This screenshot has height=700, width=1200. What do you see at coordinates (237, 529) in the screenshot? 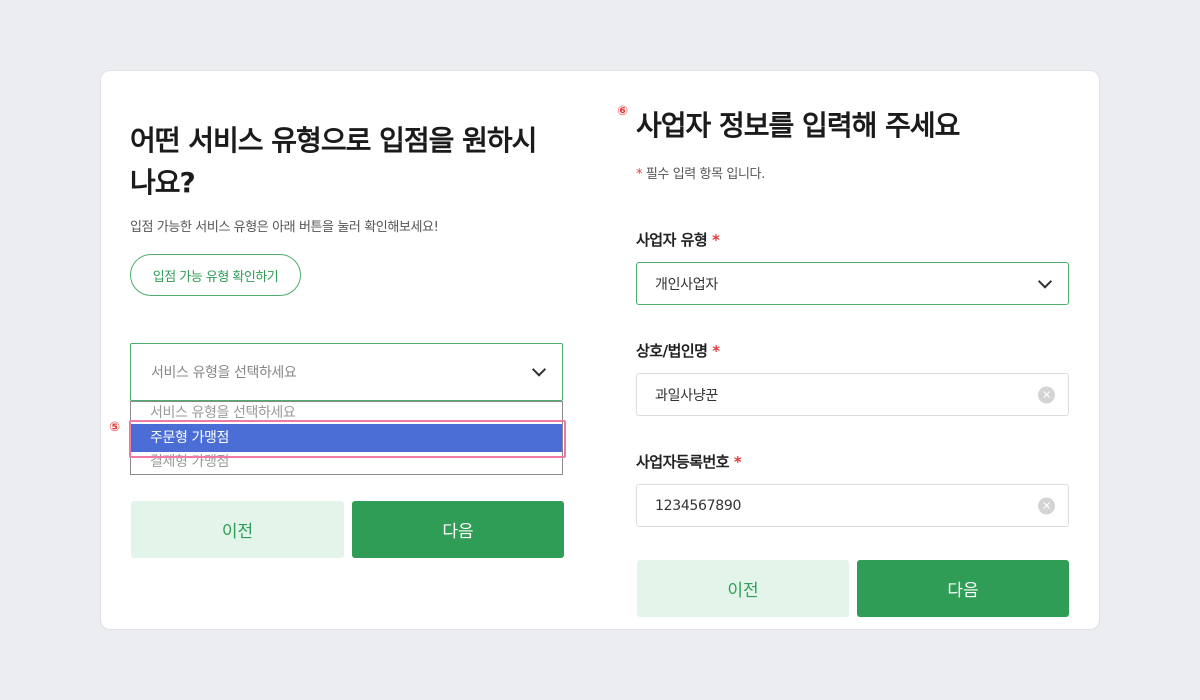
I see `prev-button-left: 이전` at bounding box center [237, 529].